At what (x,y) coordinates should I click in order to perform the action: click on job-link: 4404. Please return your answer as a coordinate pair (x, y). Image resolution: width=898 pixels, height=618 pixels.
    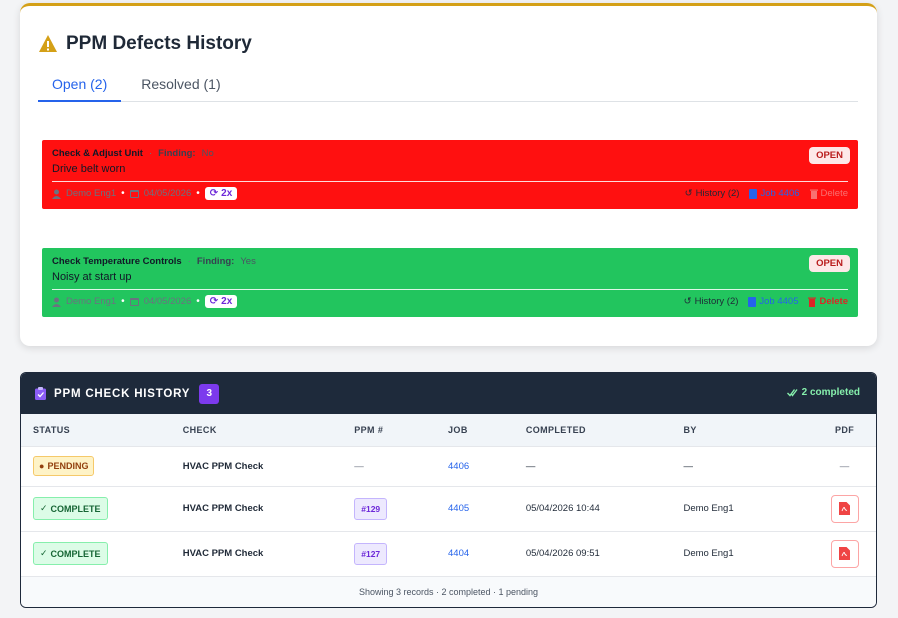
    Looking at the image, I should click on (487, 554).